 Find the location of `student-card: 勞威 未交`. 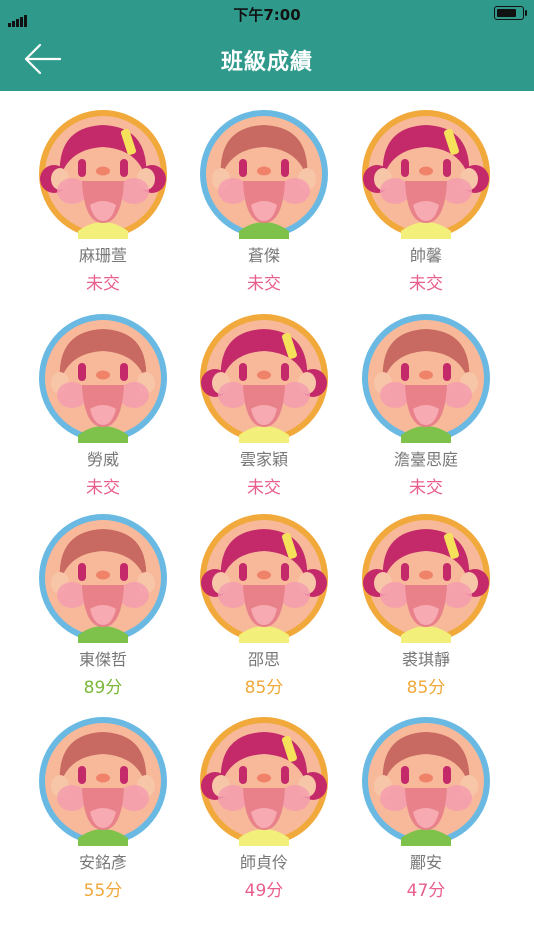

student-card: 勞威 未交 is located at coordinates (103, 405).